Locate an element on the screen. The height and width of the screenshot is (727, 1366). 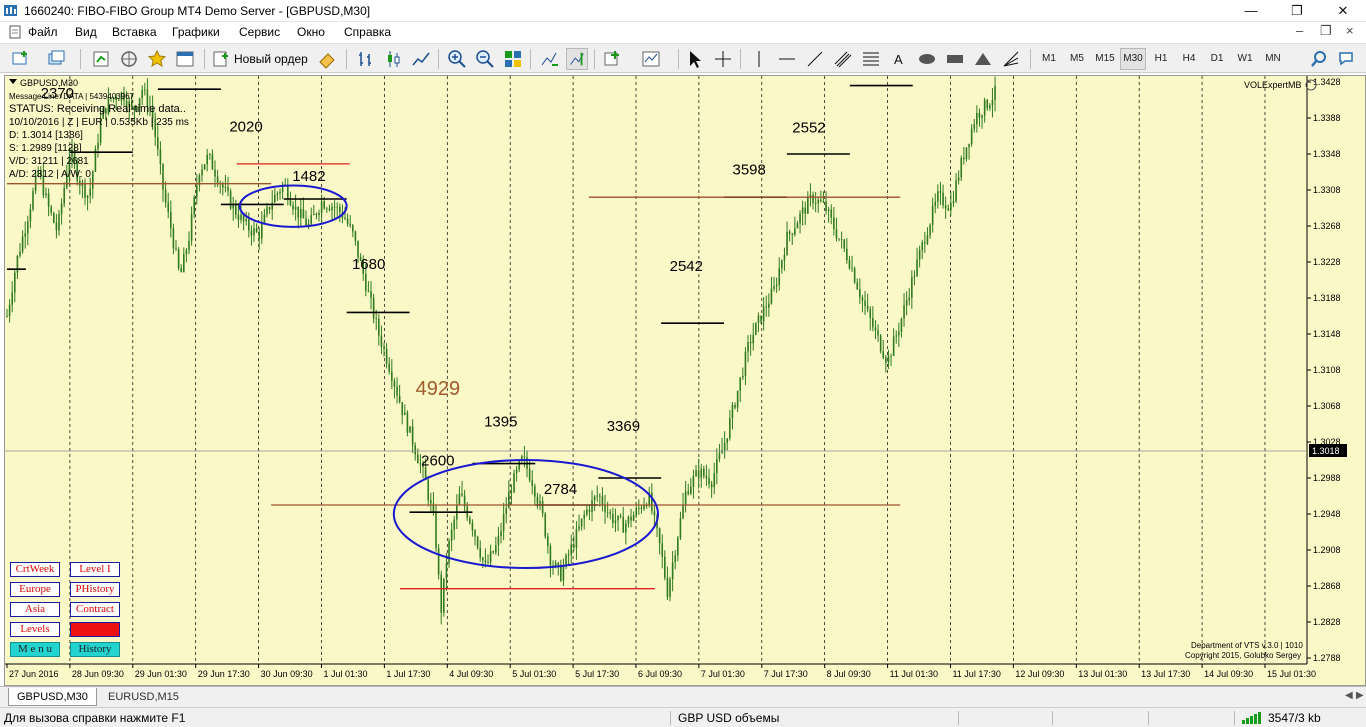
menu-view: Вид is located at coordinates (86, 32).